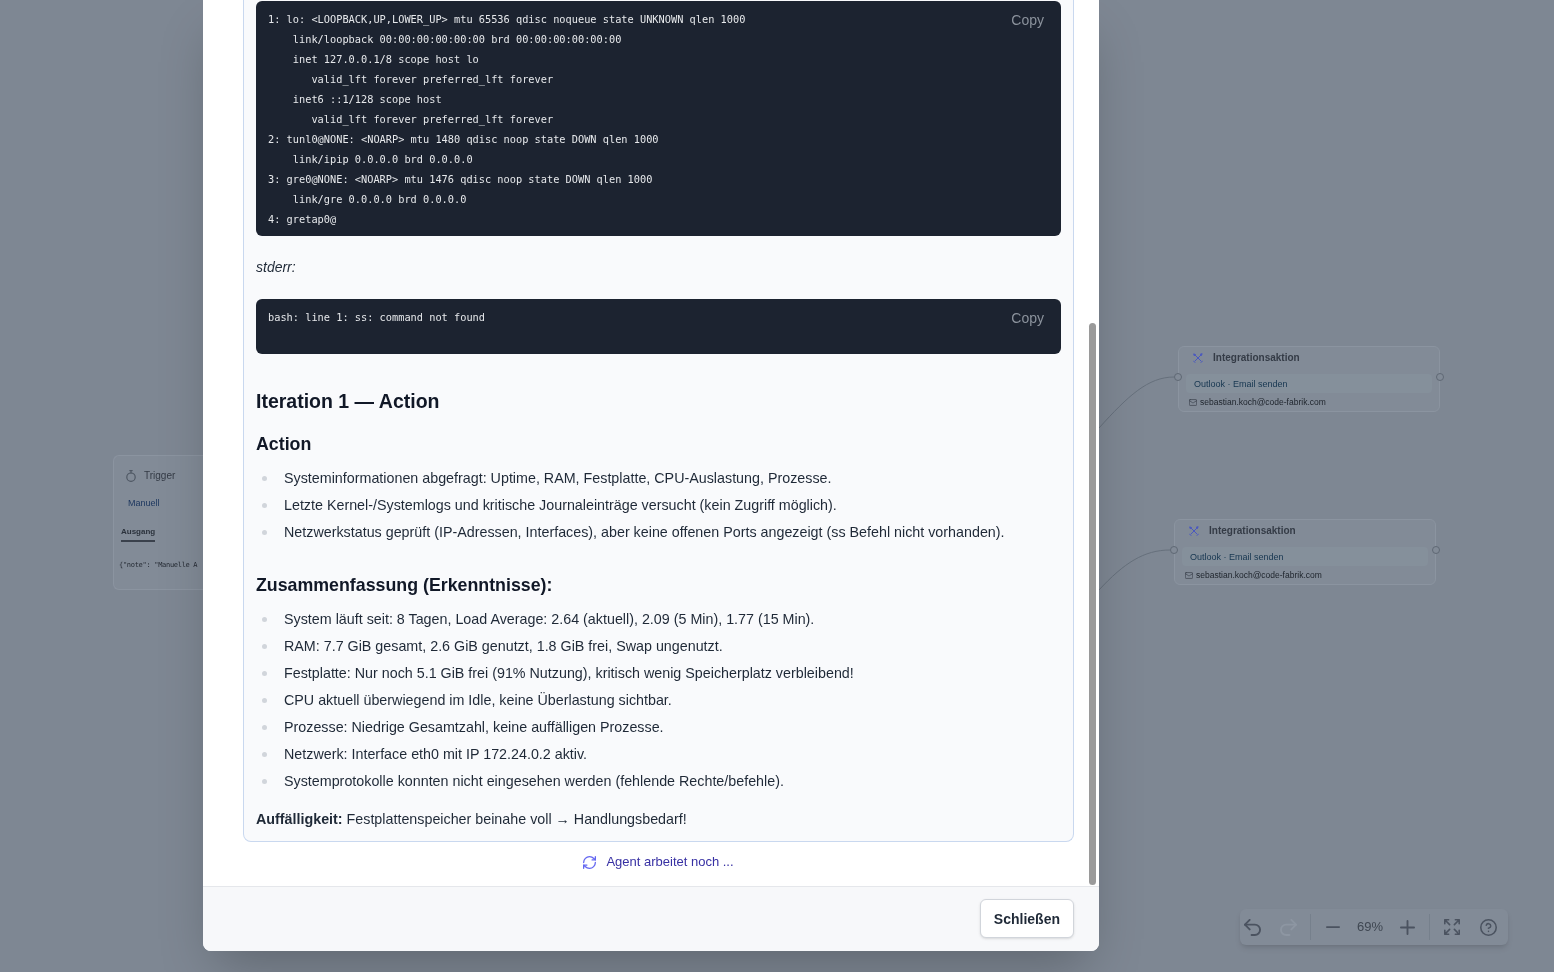  I want to click on help-icon, so click(1488, 927).